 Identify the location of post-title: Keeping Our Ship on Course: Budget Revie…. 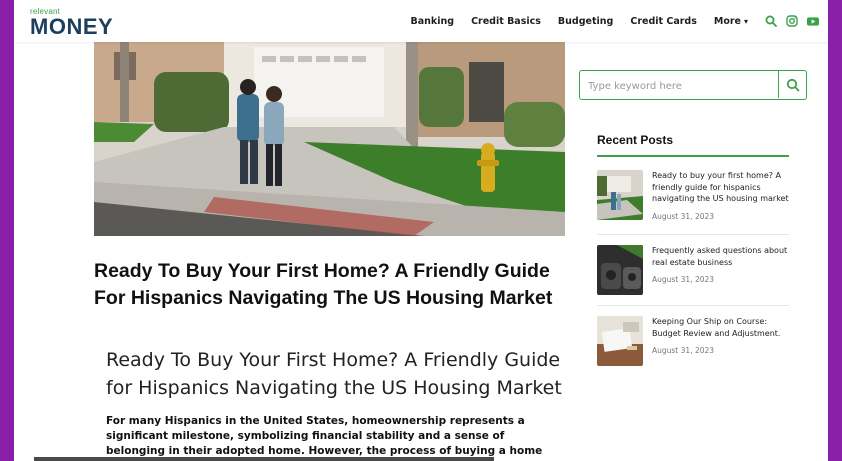
(722, 327).